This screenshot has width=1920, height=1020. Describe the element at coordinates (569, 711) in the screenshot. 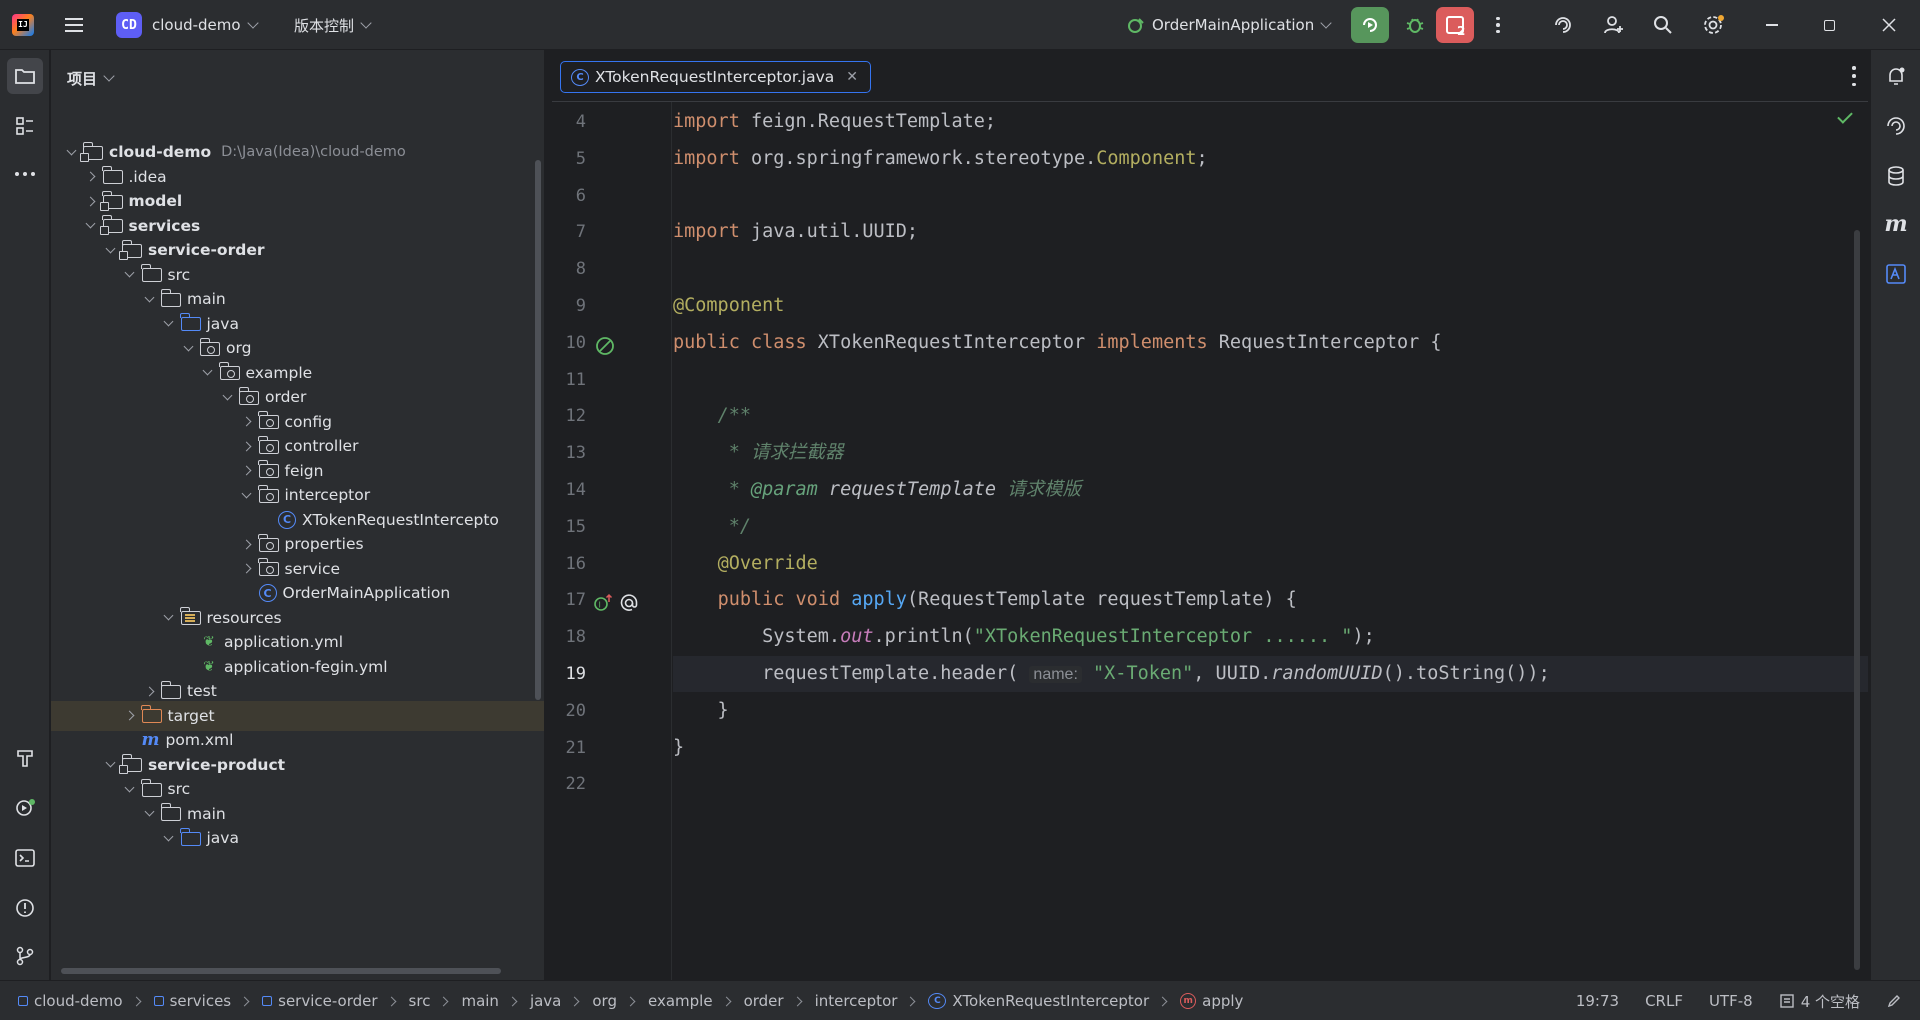

I see `line-number: 20` at that location.